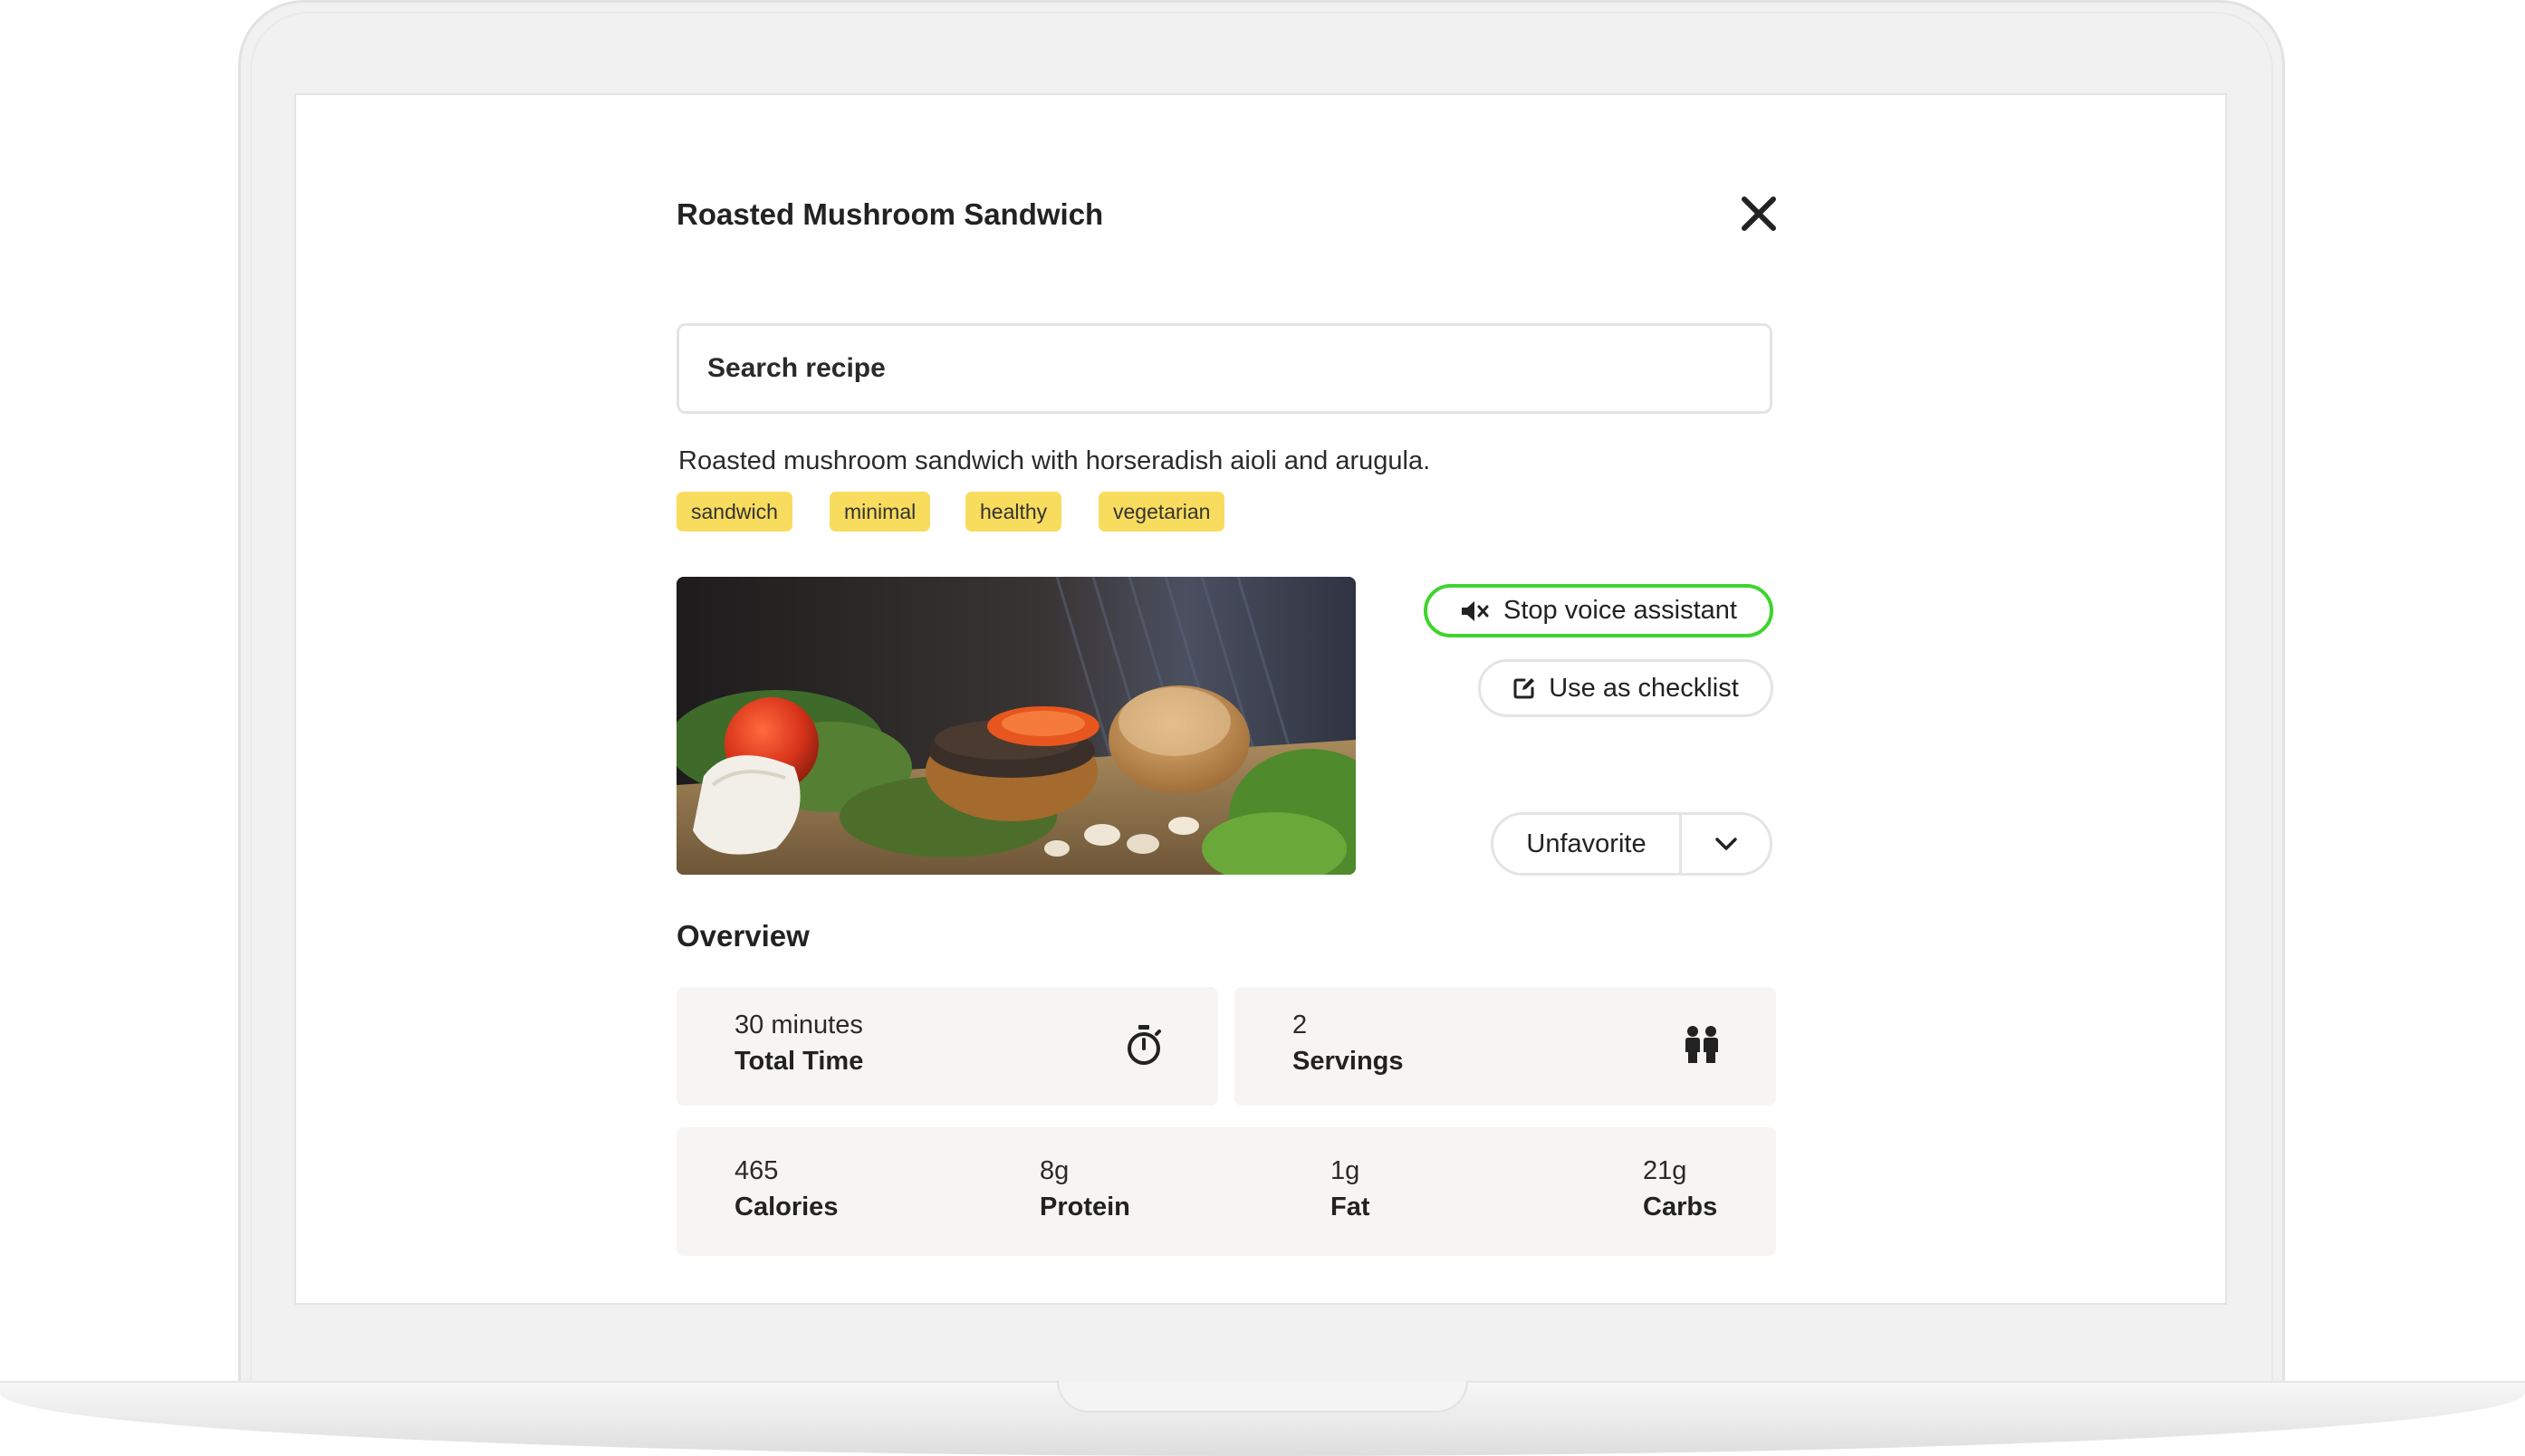  I want to click on chevron-down-icon, so click(1726, 844).